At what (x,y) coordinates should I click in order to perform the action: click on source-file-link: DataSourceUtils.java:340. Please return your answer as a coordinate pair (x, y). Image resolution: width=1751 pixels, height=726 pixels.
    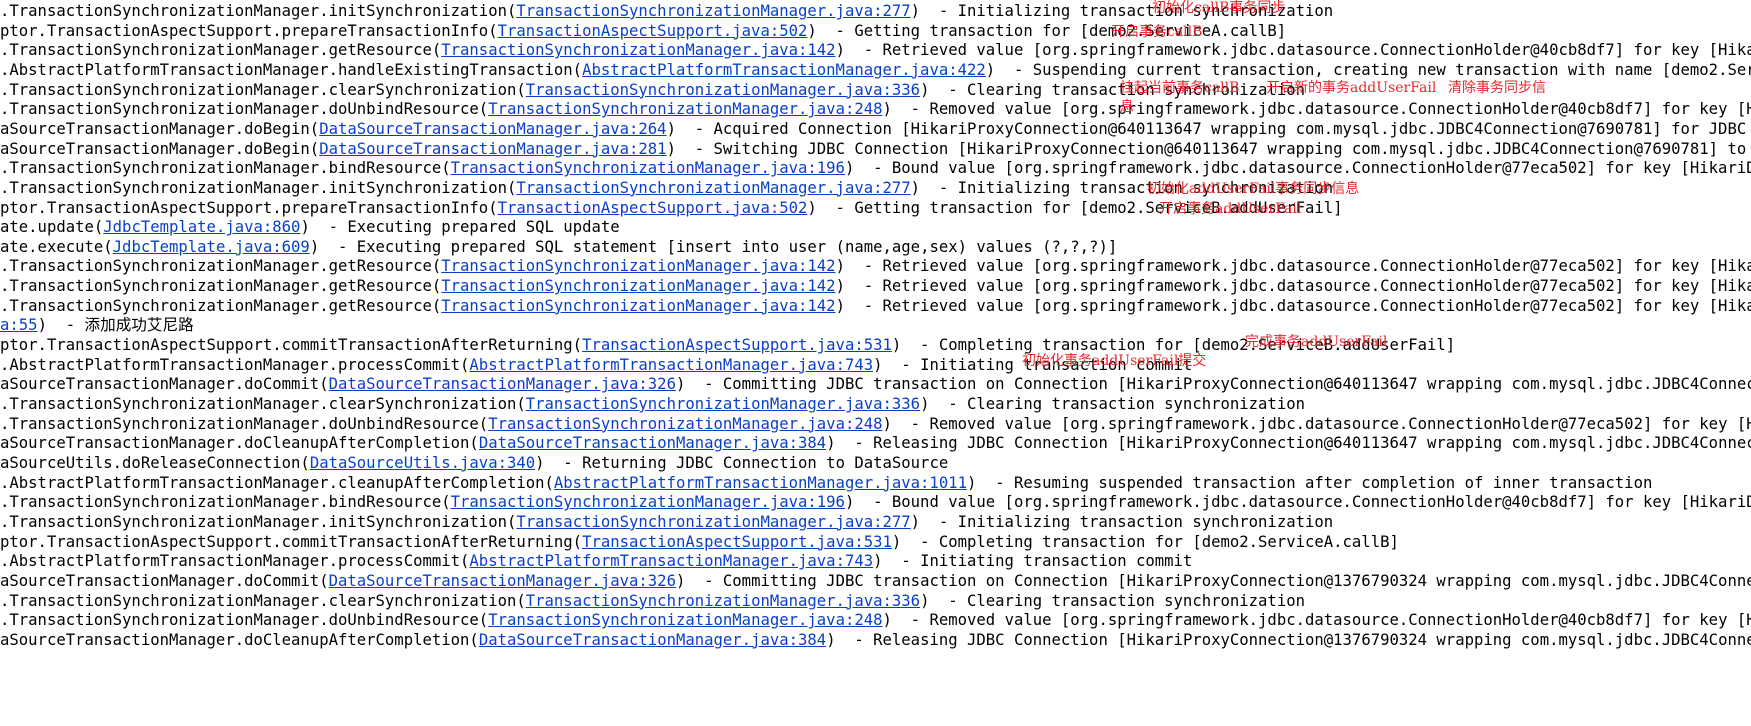
    Looking at the image, I should click on (422, 463).